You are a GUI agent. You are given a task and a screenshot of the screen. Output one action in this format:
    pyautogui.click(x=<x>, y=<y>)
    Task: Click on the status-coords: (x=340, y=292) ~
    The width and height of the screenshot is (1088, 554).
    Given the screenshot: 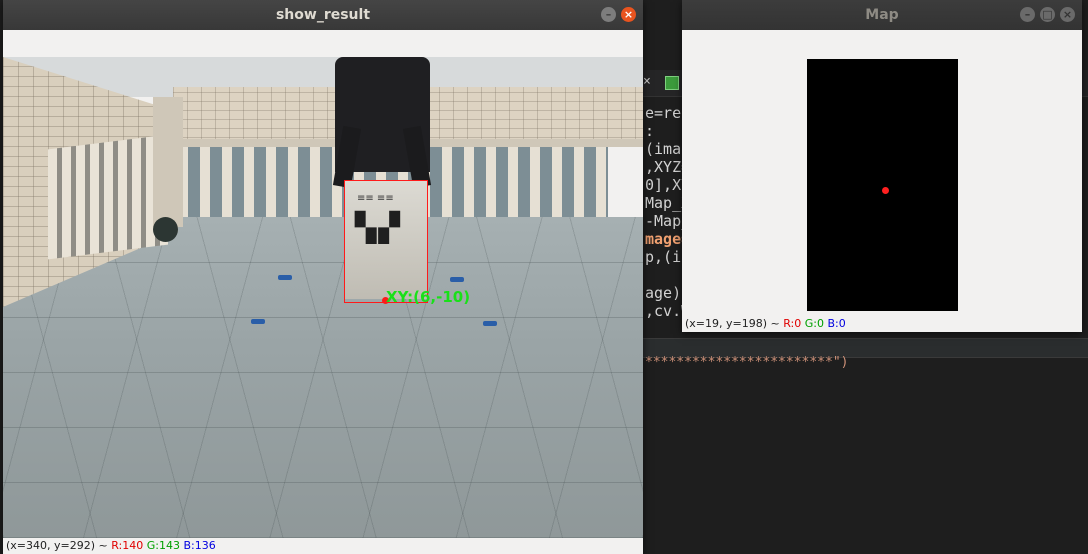 What is the action you would take?
    pyautogui.click(x=57, y=545)
    